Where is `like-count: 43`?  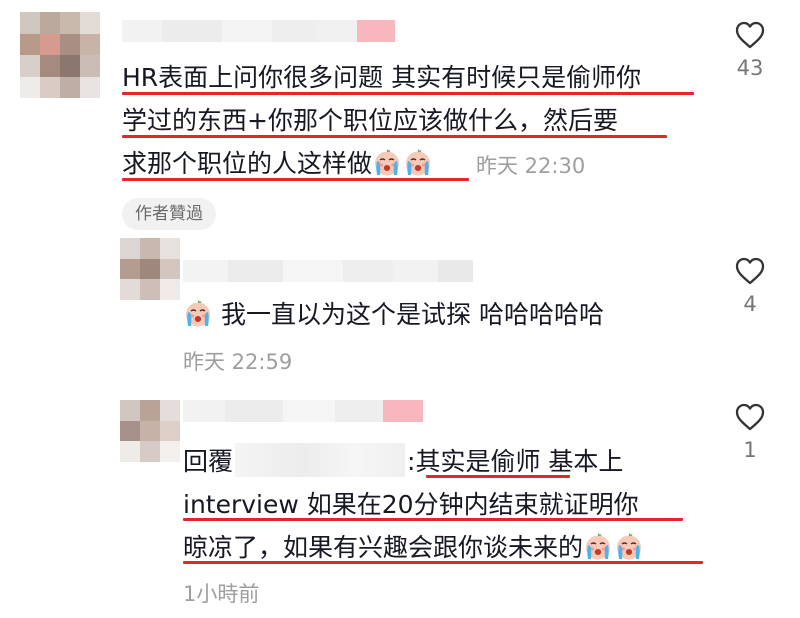
like-count: 43 is located at coordinates (750, 68).